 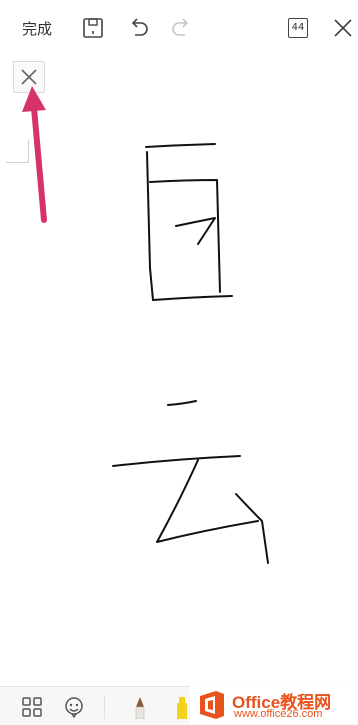 I want to click on redo-icon, so click(x=181, y=28).